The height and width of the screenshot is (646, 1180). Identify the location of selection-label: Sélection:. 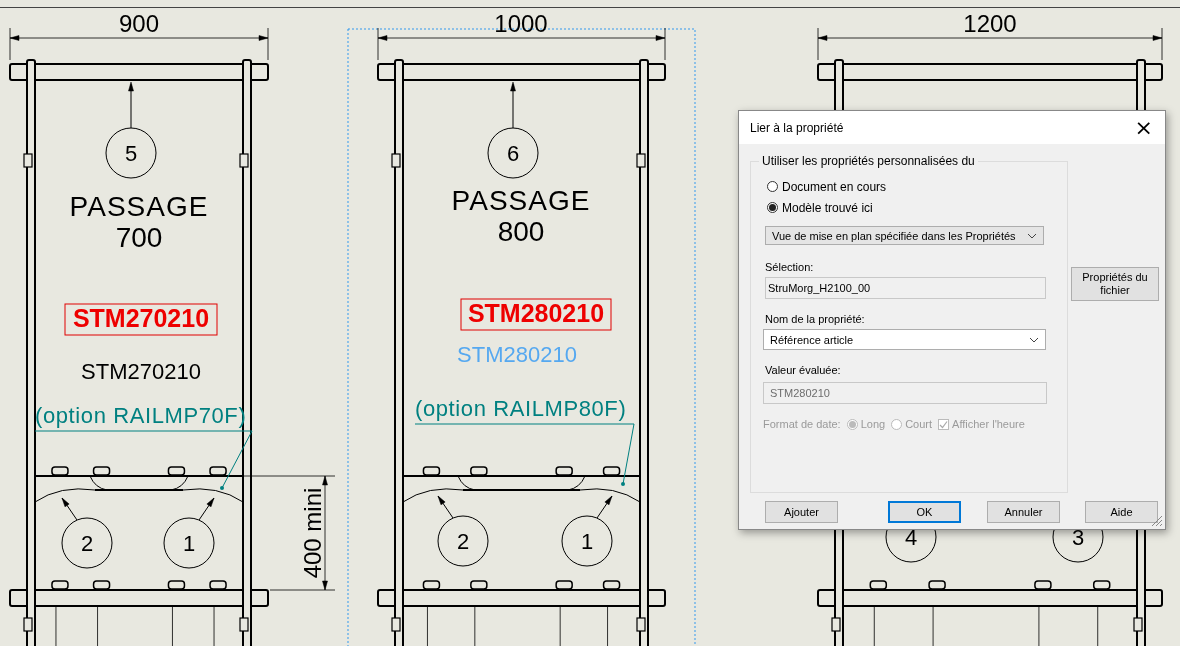
(790, 267).